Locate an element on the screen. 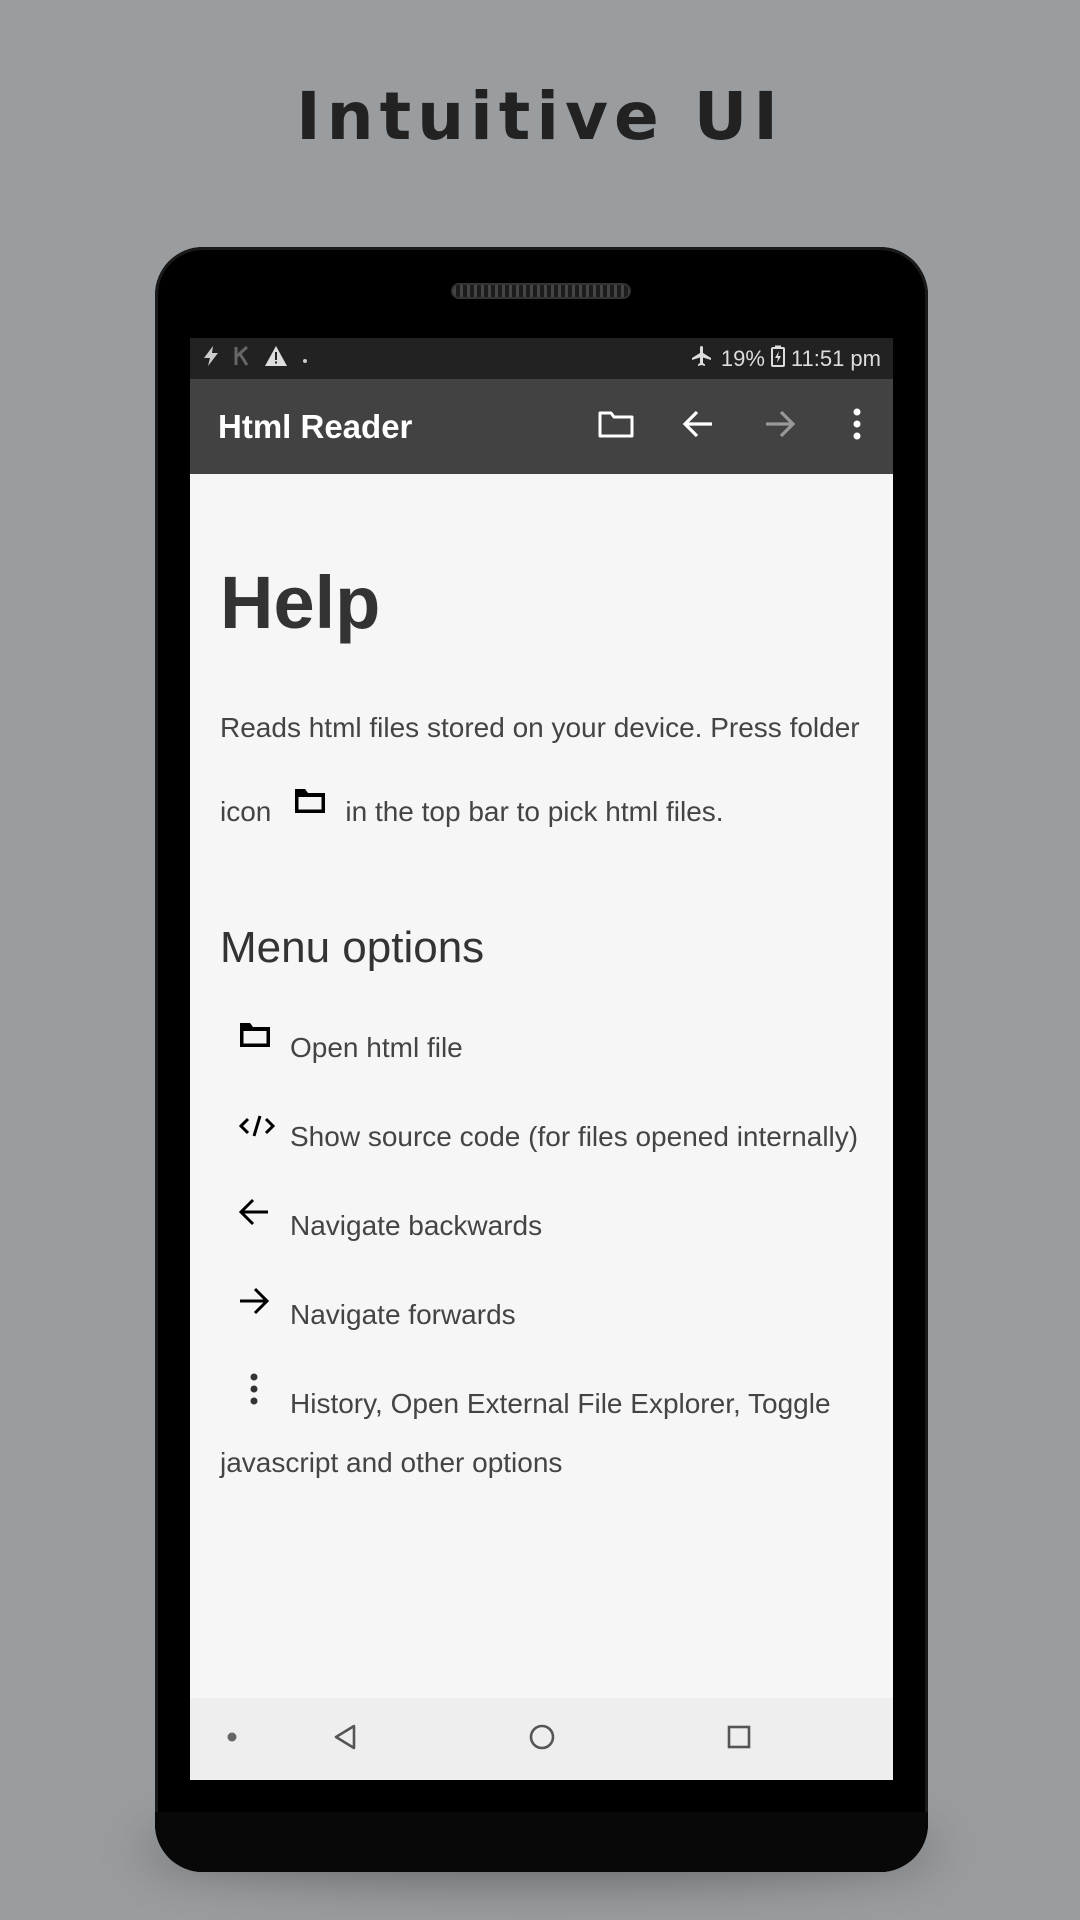  nav-recents-button is located at coordinates (739, 1739).